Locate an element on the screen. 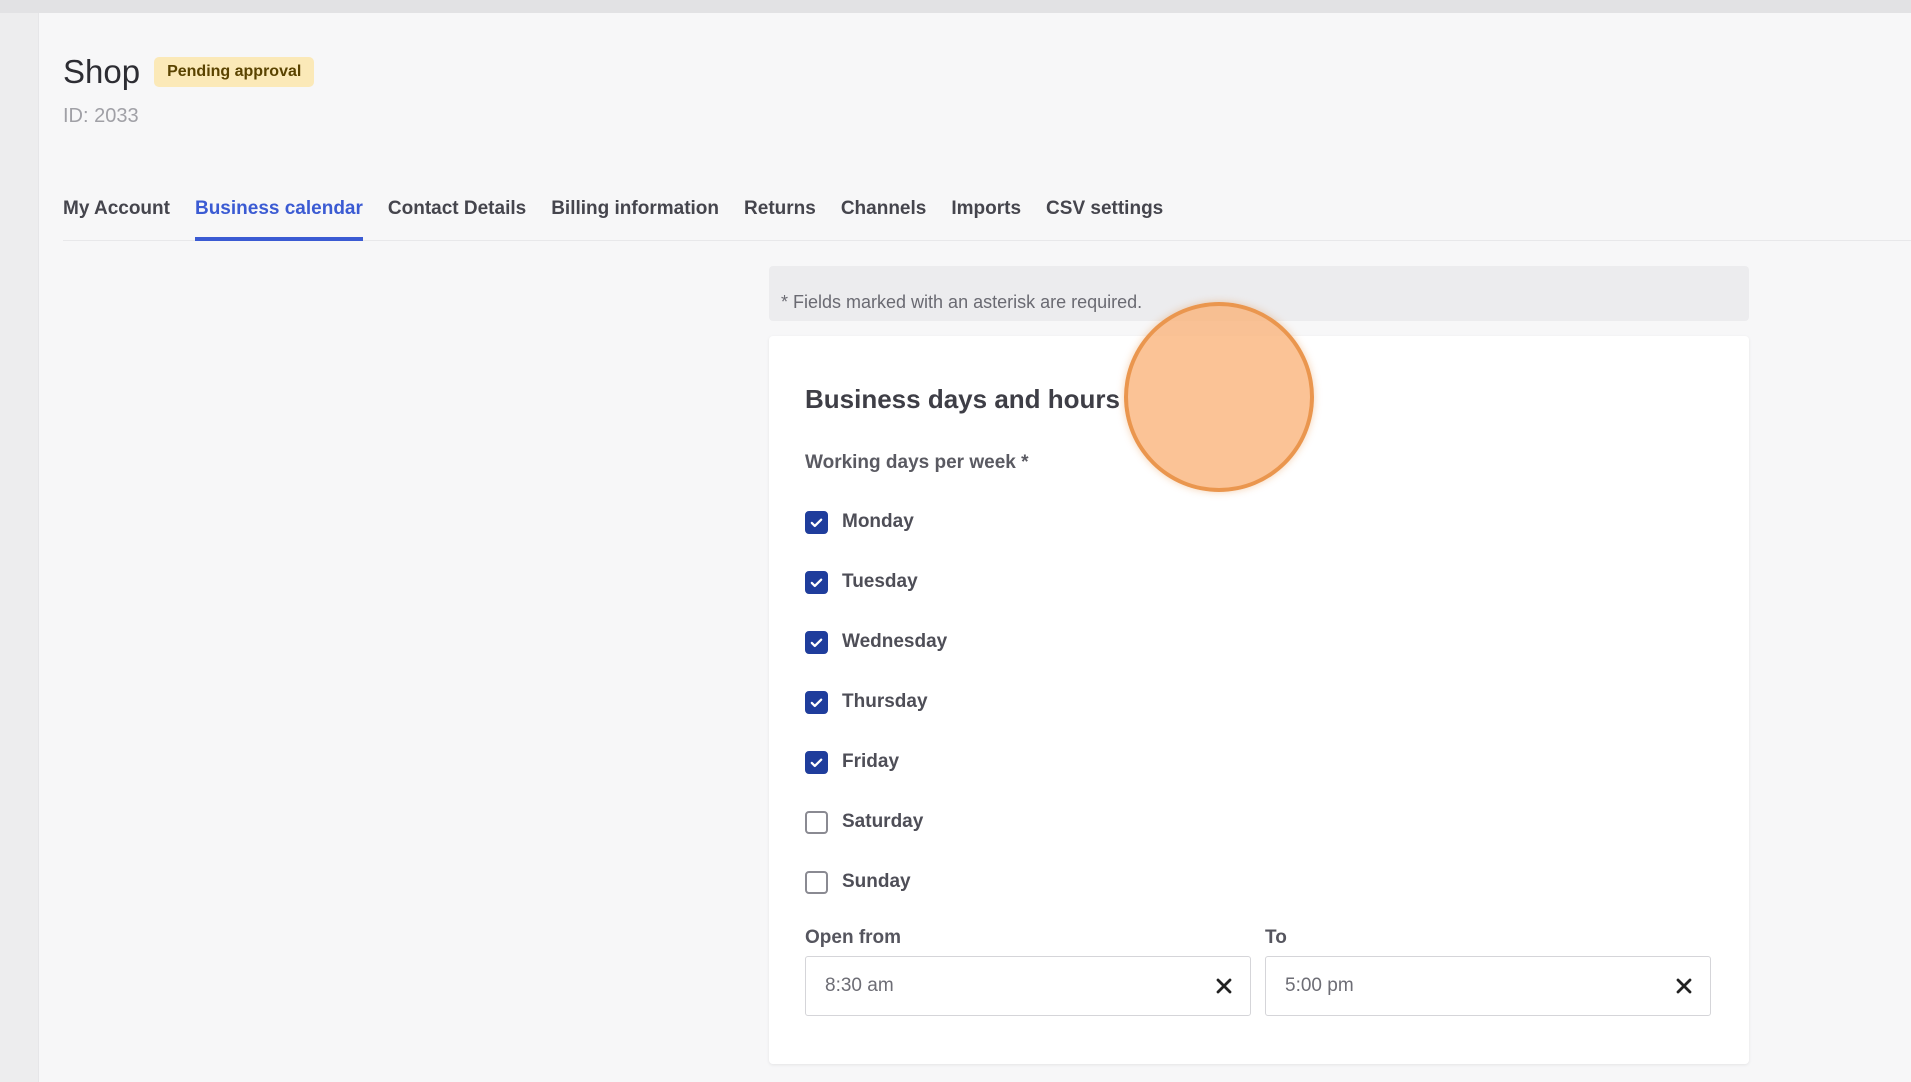 This screenshot has height=1082, width=1911. tab-csv-settings: CSV settings is located at coordinates (1104, 213).